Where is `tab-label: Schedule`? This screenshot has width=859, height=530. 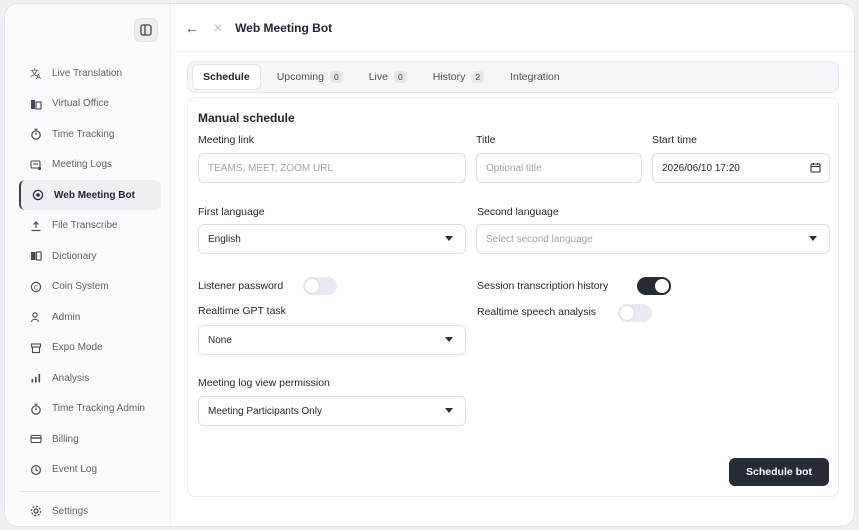 tab-label: Schedule is located at coordinates (226, 77).